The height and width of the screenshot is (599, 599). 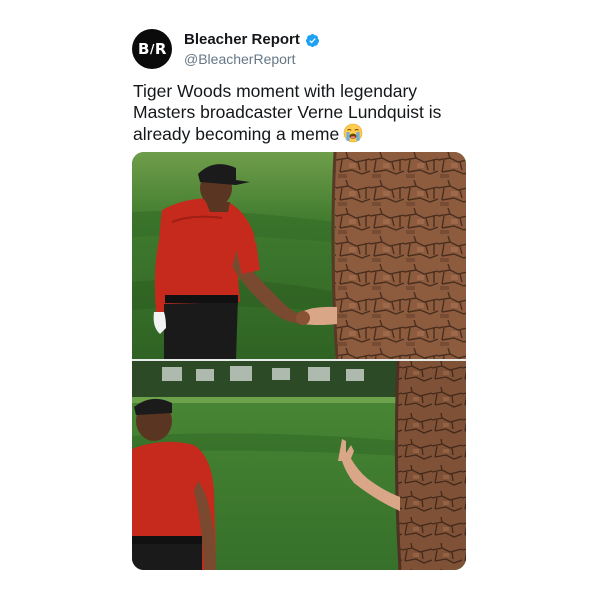 I want to click on verified-badge-icon, so click(x=312, y=40).